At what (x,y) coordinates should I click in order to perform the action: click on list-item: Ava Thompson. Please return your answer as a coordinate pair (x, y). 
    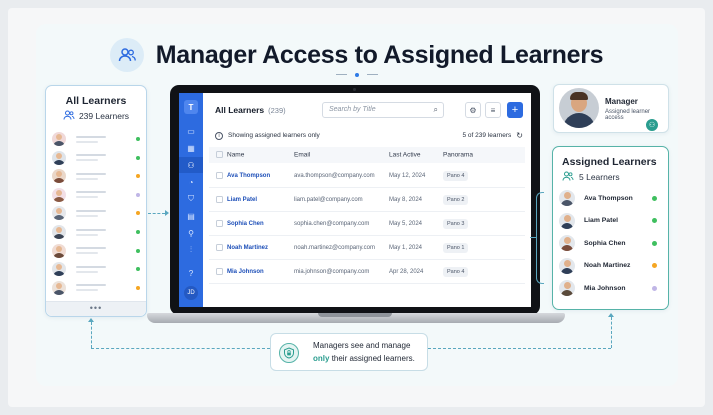
    Looking at the image, I should click on (611, 198).